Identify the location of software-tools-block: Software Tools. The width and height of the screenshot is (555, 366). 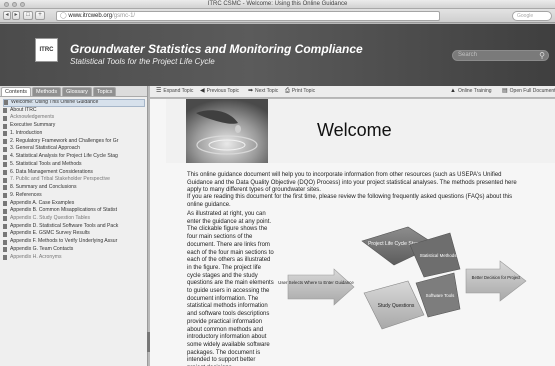
(438, 295).